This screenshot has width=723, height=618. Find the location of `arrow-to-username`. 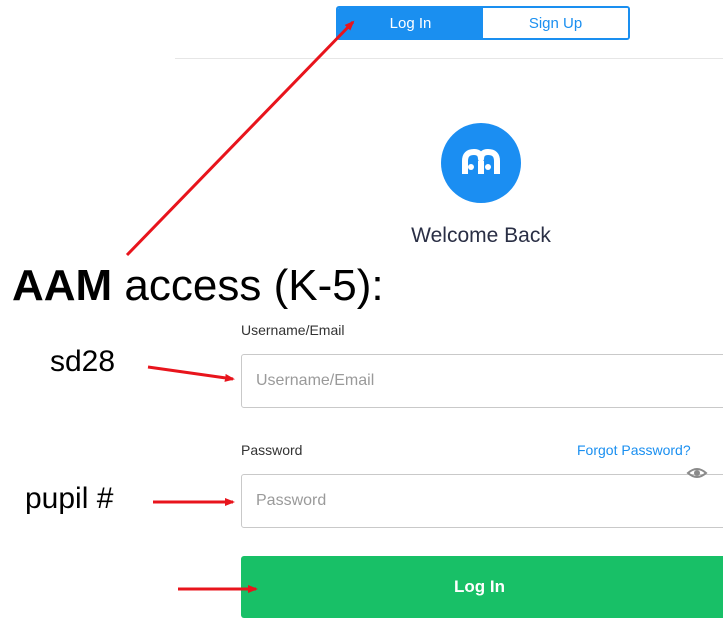

arrow-to-username is located at coordinates (191, 373).